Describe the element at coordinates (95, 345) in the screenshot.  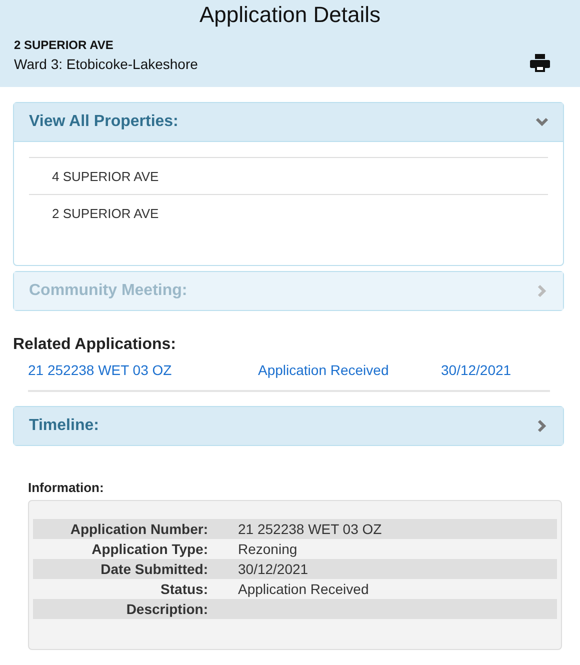
I see `section-heading: Related Applications:` at that location.